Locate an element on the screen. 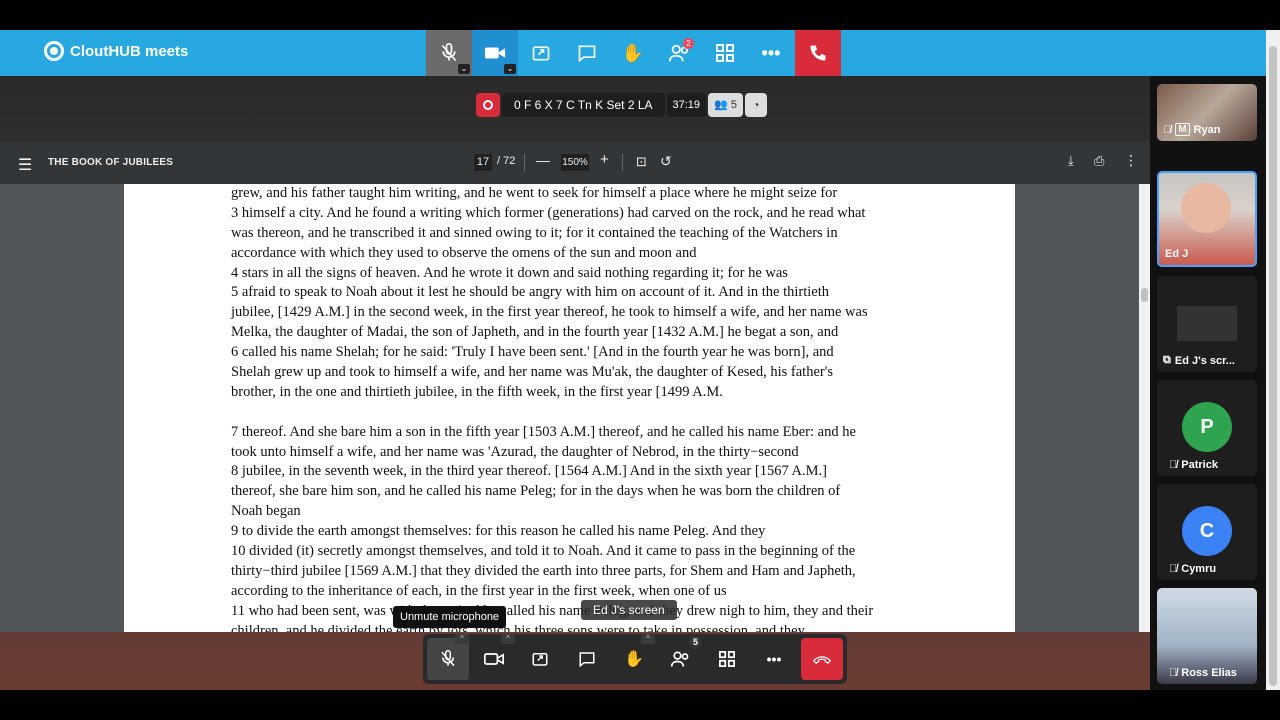  bottom-mic-caret: ^ is located at coordinates (462, 639).